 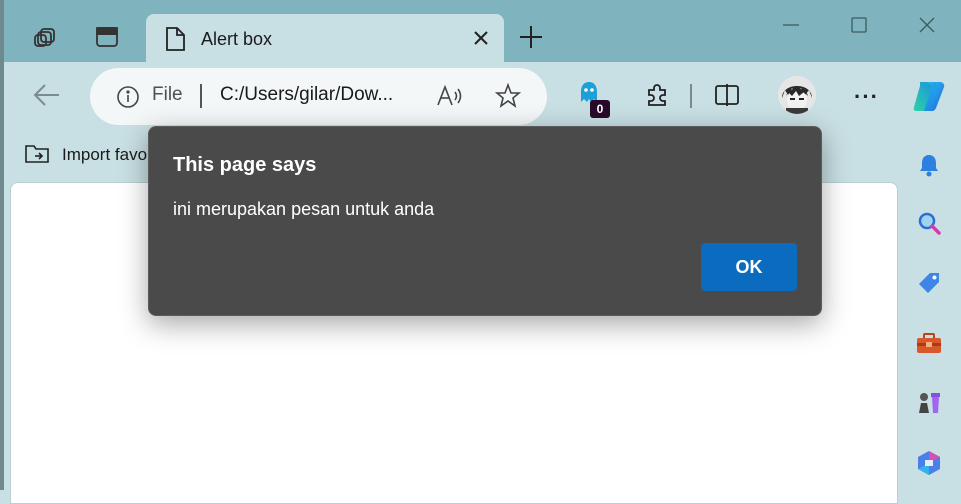 What do you see at coordinates (859, 27) in the screenshot?
I see `maximize-icon` at bounding box center [859, 27].